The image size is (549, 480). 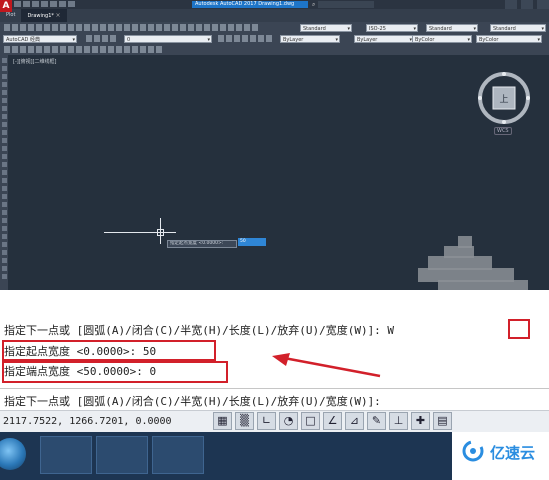 What do you see at coordinates (35, 61) in the screenshot?
I see `viewport-controls-label: [-][俯视][二维线框]` at bounding box center [35, 61].